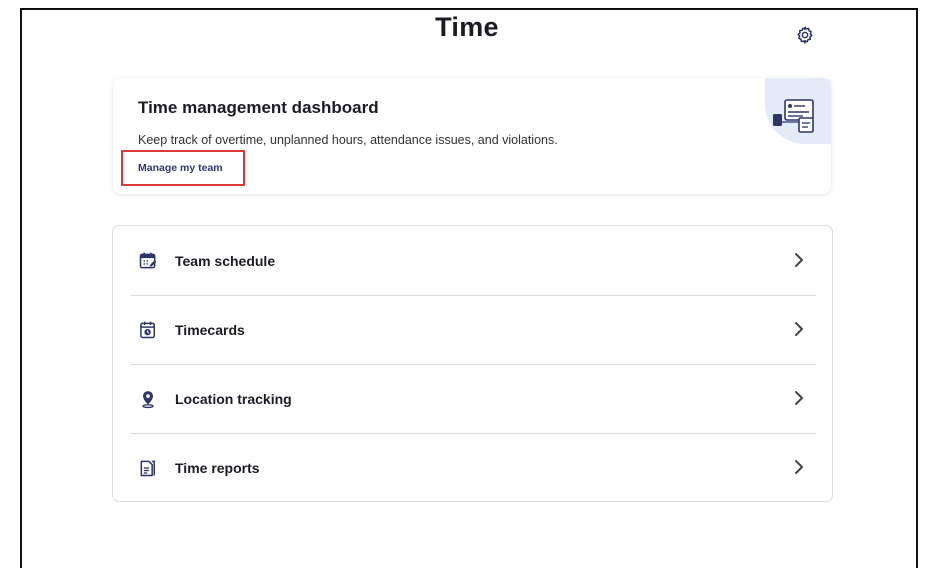 The image size is (934, 568). Describe the element at coordinates (183, 168) in the screenshot. I see `manage-my-team-link: Manage my team` at that location.